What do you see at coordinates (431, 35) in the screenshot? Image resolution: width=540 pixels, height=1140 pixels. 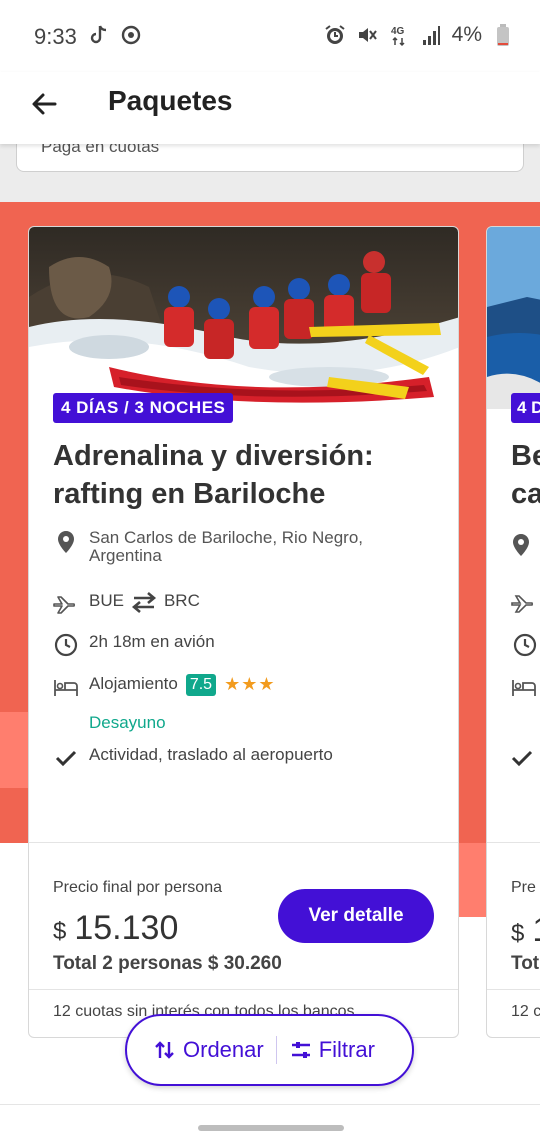 I see `signal-icon` at bounding box center [431, 35].